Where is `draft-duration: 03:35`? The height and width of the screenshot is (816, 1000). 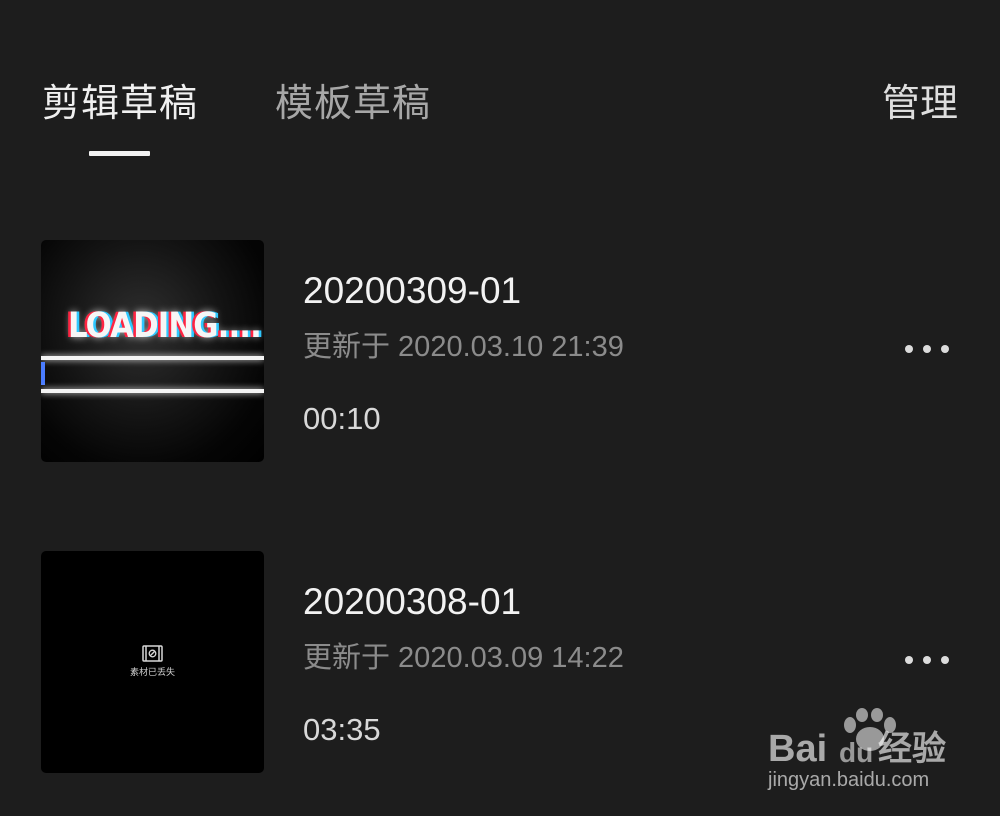
draft-duration: 03:35 is located at coordinates (342, 729).